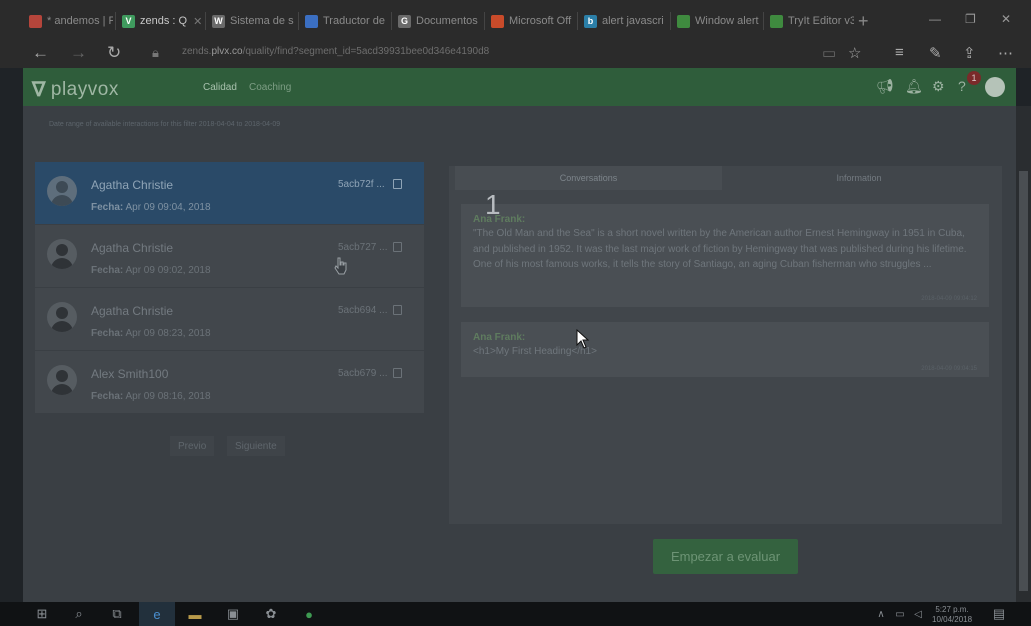 This screenshot has width=1031, height=626. I want to click on windows-start-icon: ⊞, so click(42, 614).